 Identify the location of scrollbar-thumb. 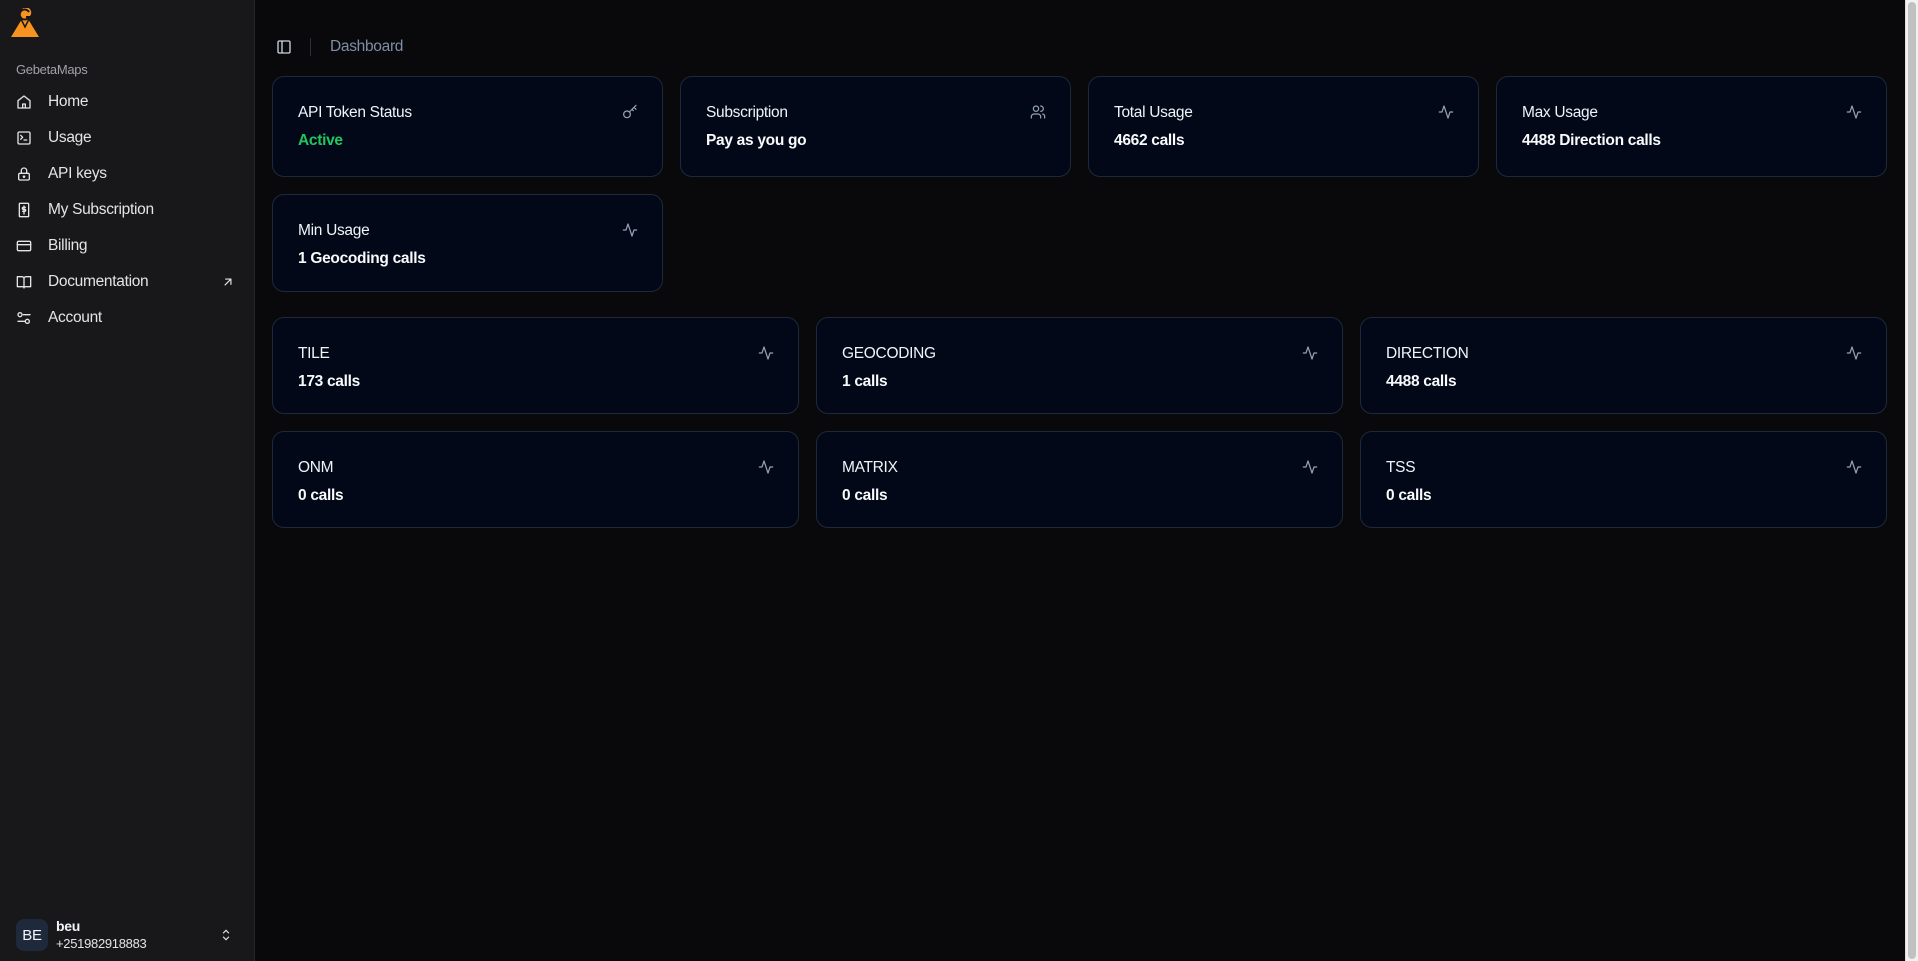
(1912, 480).